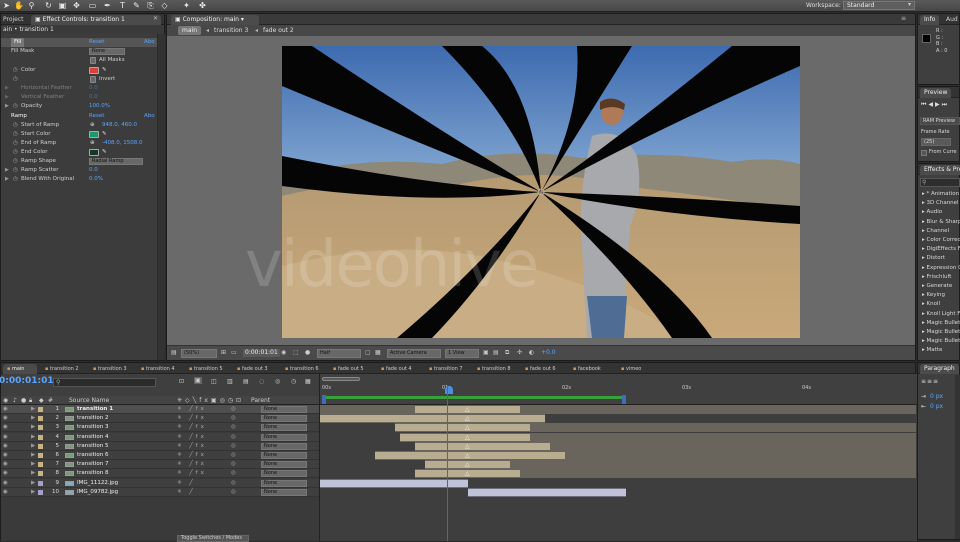  What do you see at coordinates (930, 381) in the screenshot?
I see `alignment-icons: ≡≡≡` at bounding box center [930, 381].